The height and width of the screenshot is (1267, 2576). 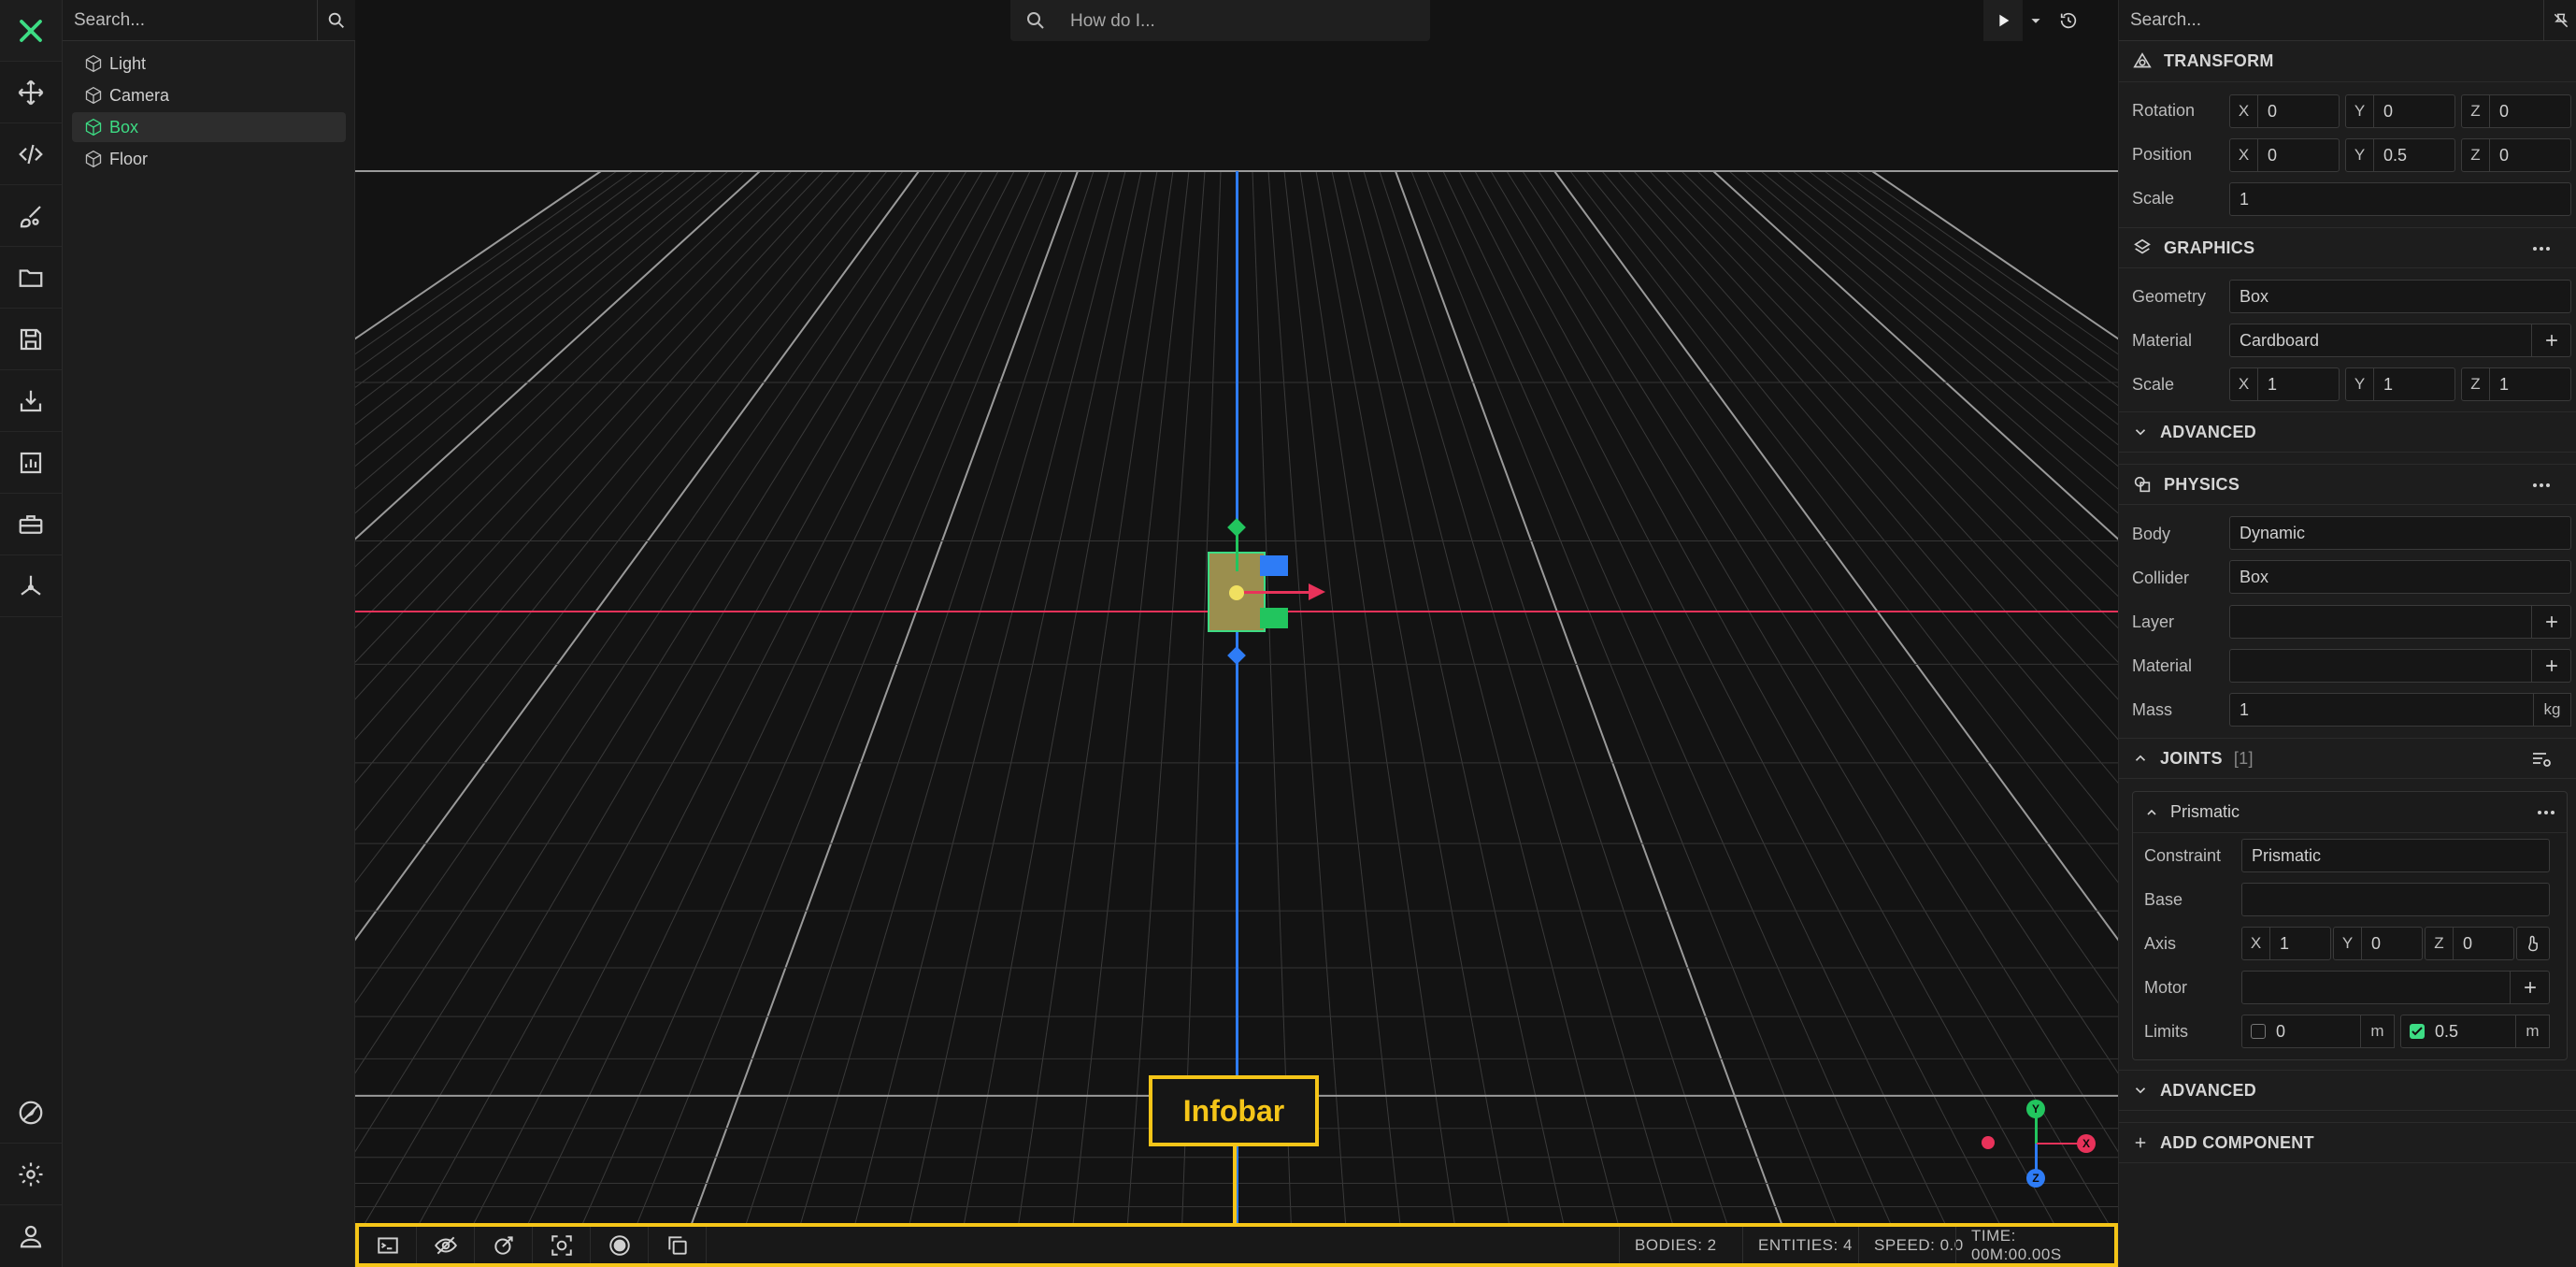 I want to click on pin-off-icon, so click(x=2559, y=20).